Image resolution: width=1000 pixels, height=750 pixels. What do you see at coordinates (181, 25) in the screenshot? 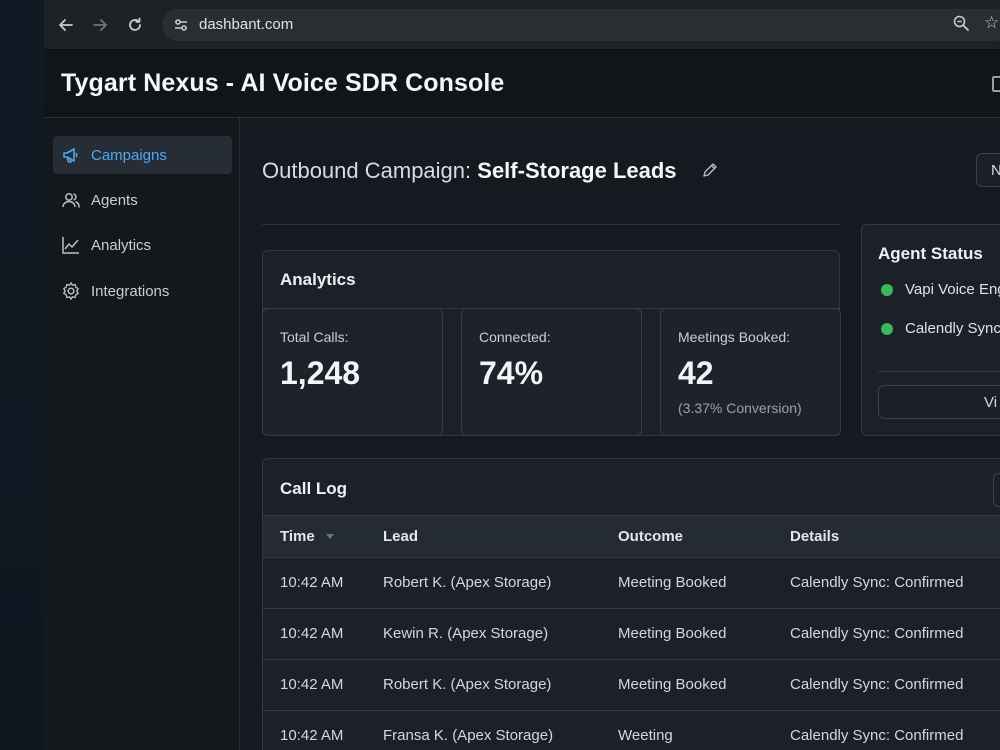
I see `site-settings-icon` at bounding box center [181, 25].